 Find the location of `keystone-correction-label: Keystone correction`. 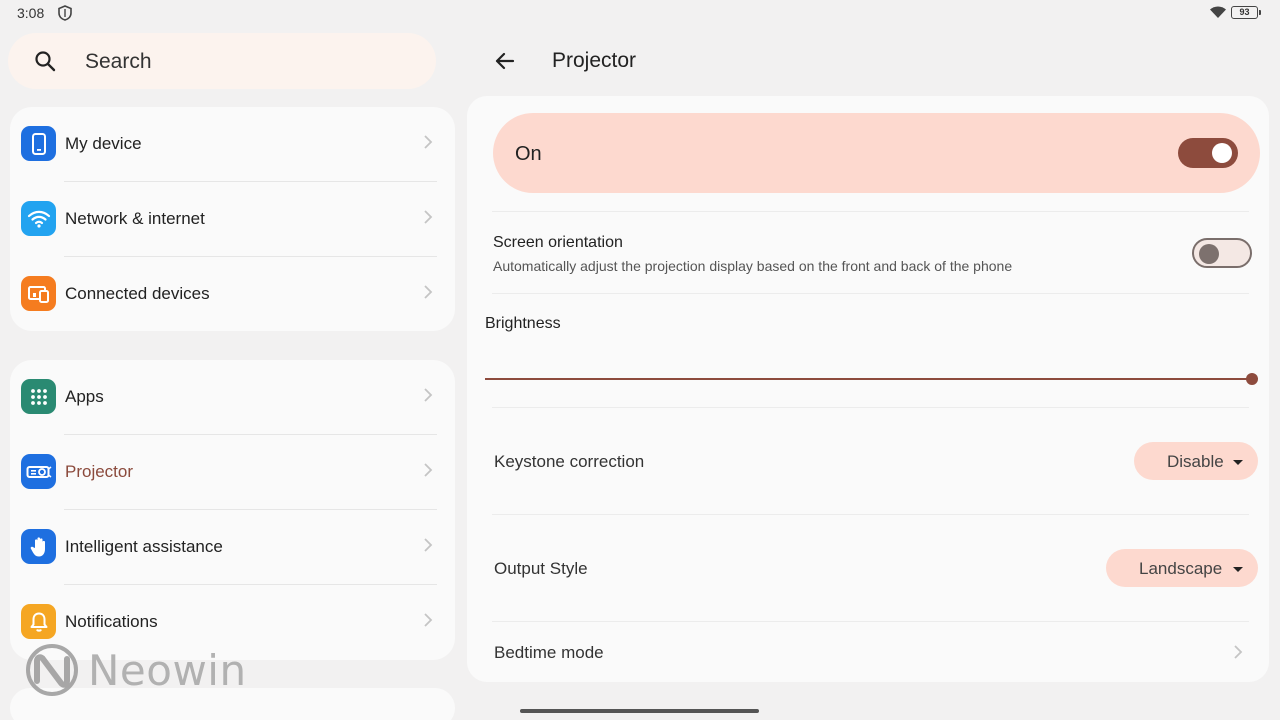

keystone-correction-label: Keystone correction is located at coordinates (569, 461).